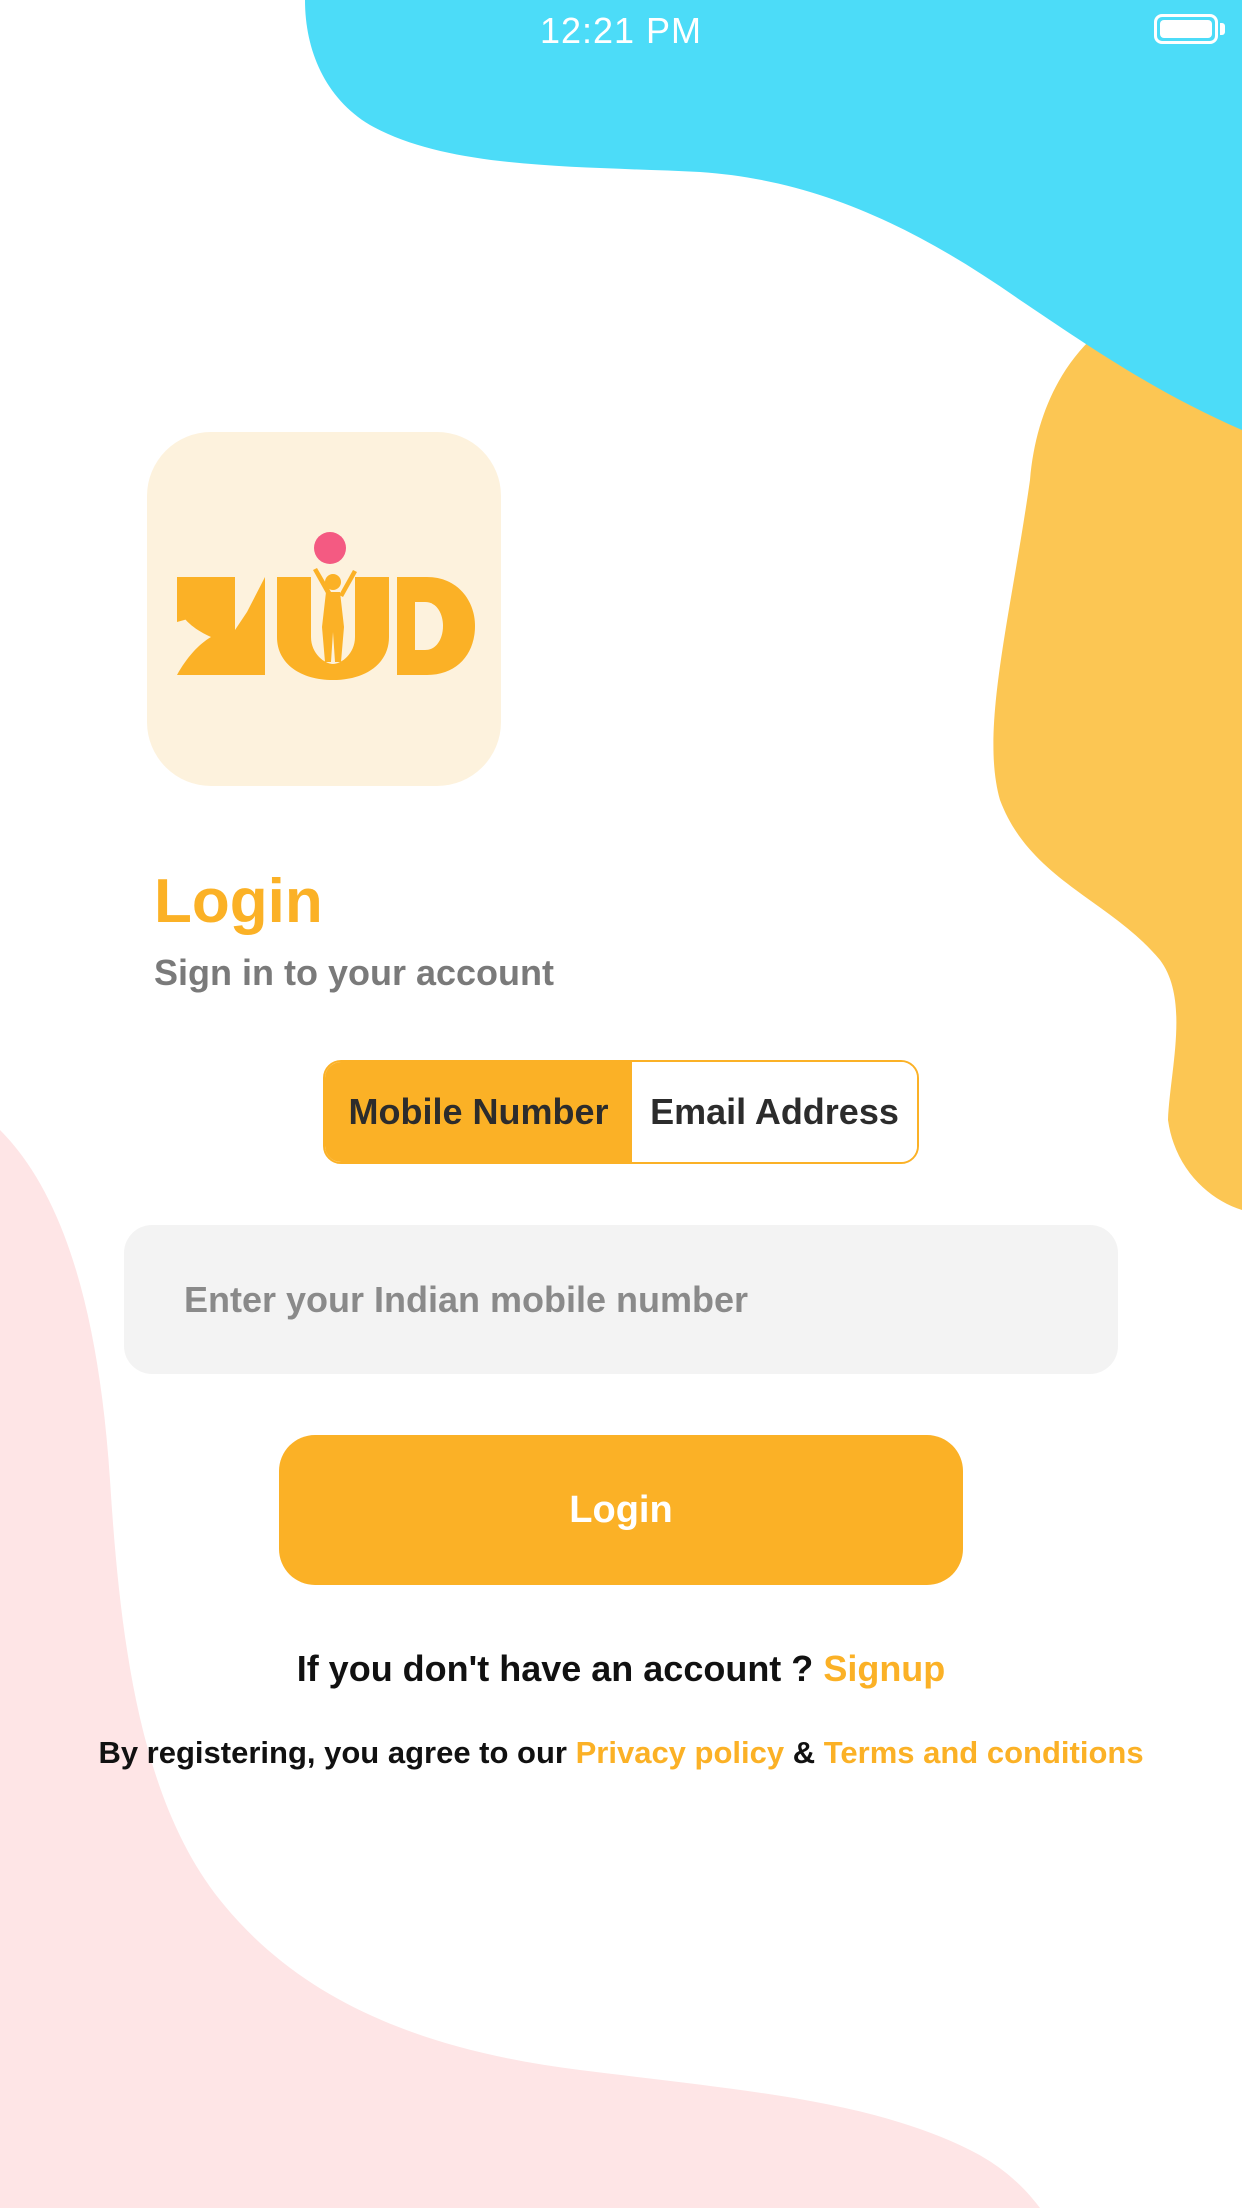 The image size is (1242, 2208). I want to click on battery-fill, so click(1186, 29).